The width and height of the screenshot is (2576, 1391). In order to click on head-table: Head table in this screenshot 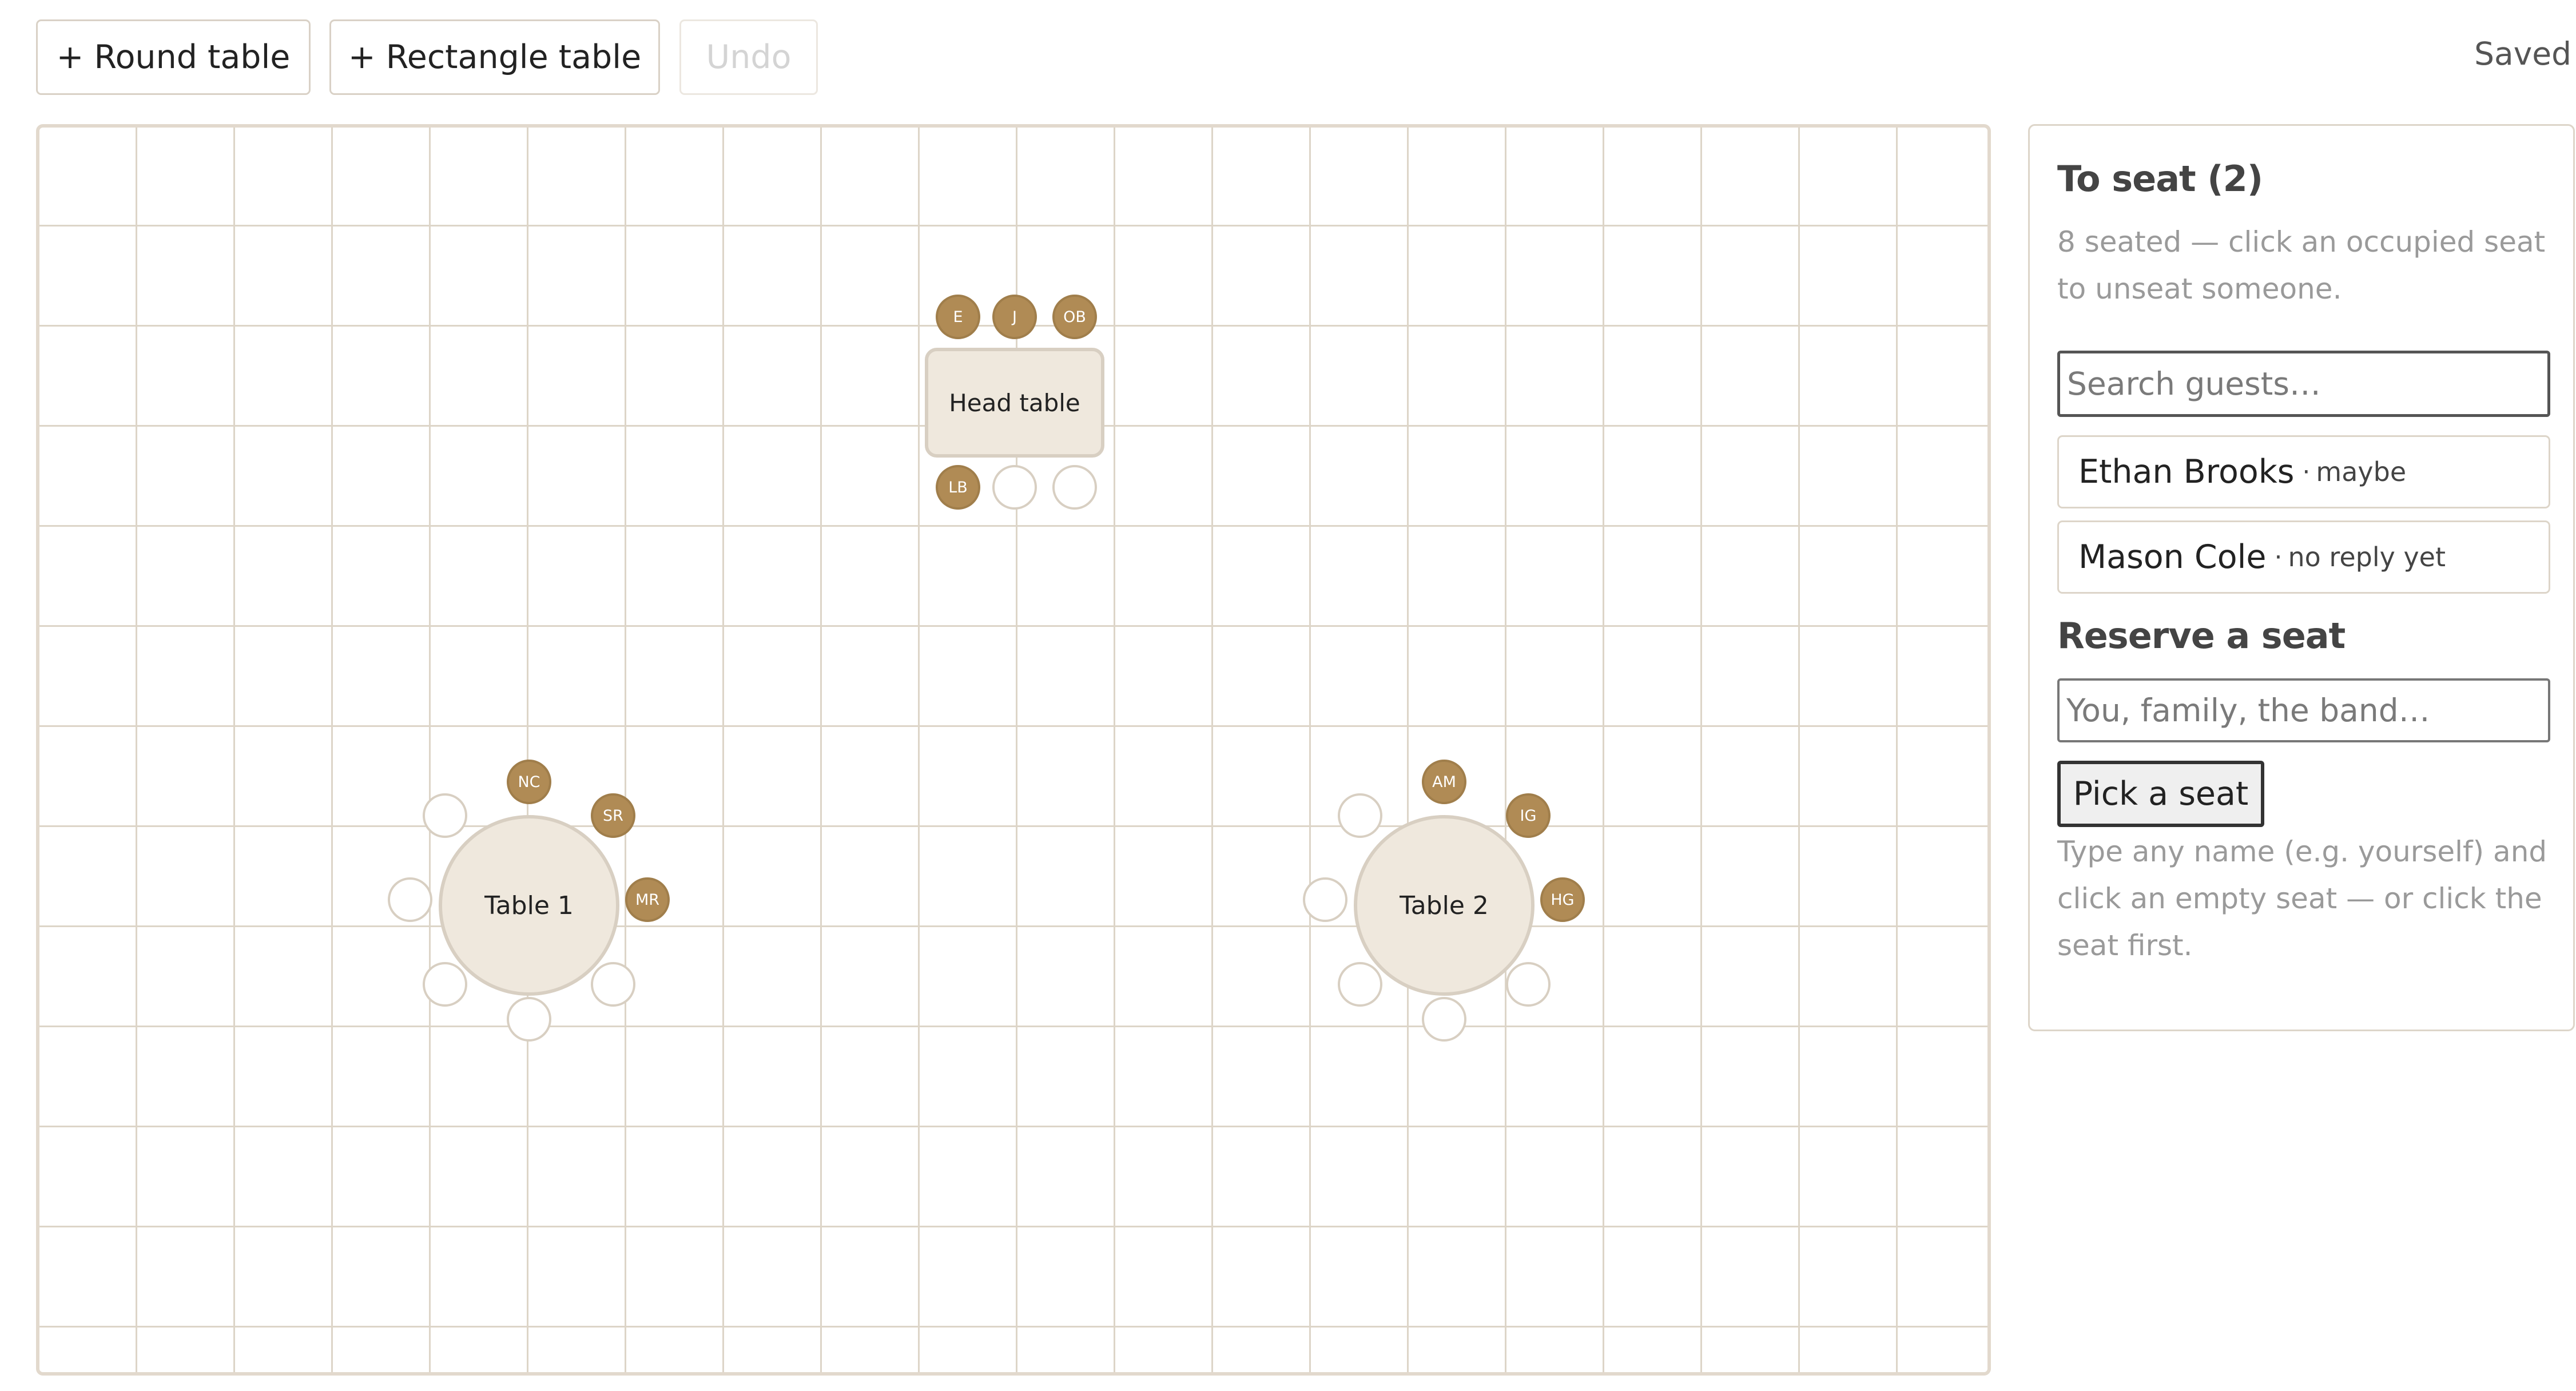, I will do `click(1015, 403)`.